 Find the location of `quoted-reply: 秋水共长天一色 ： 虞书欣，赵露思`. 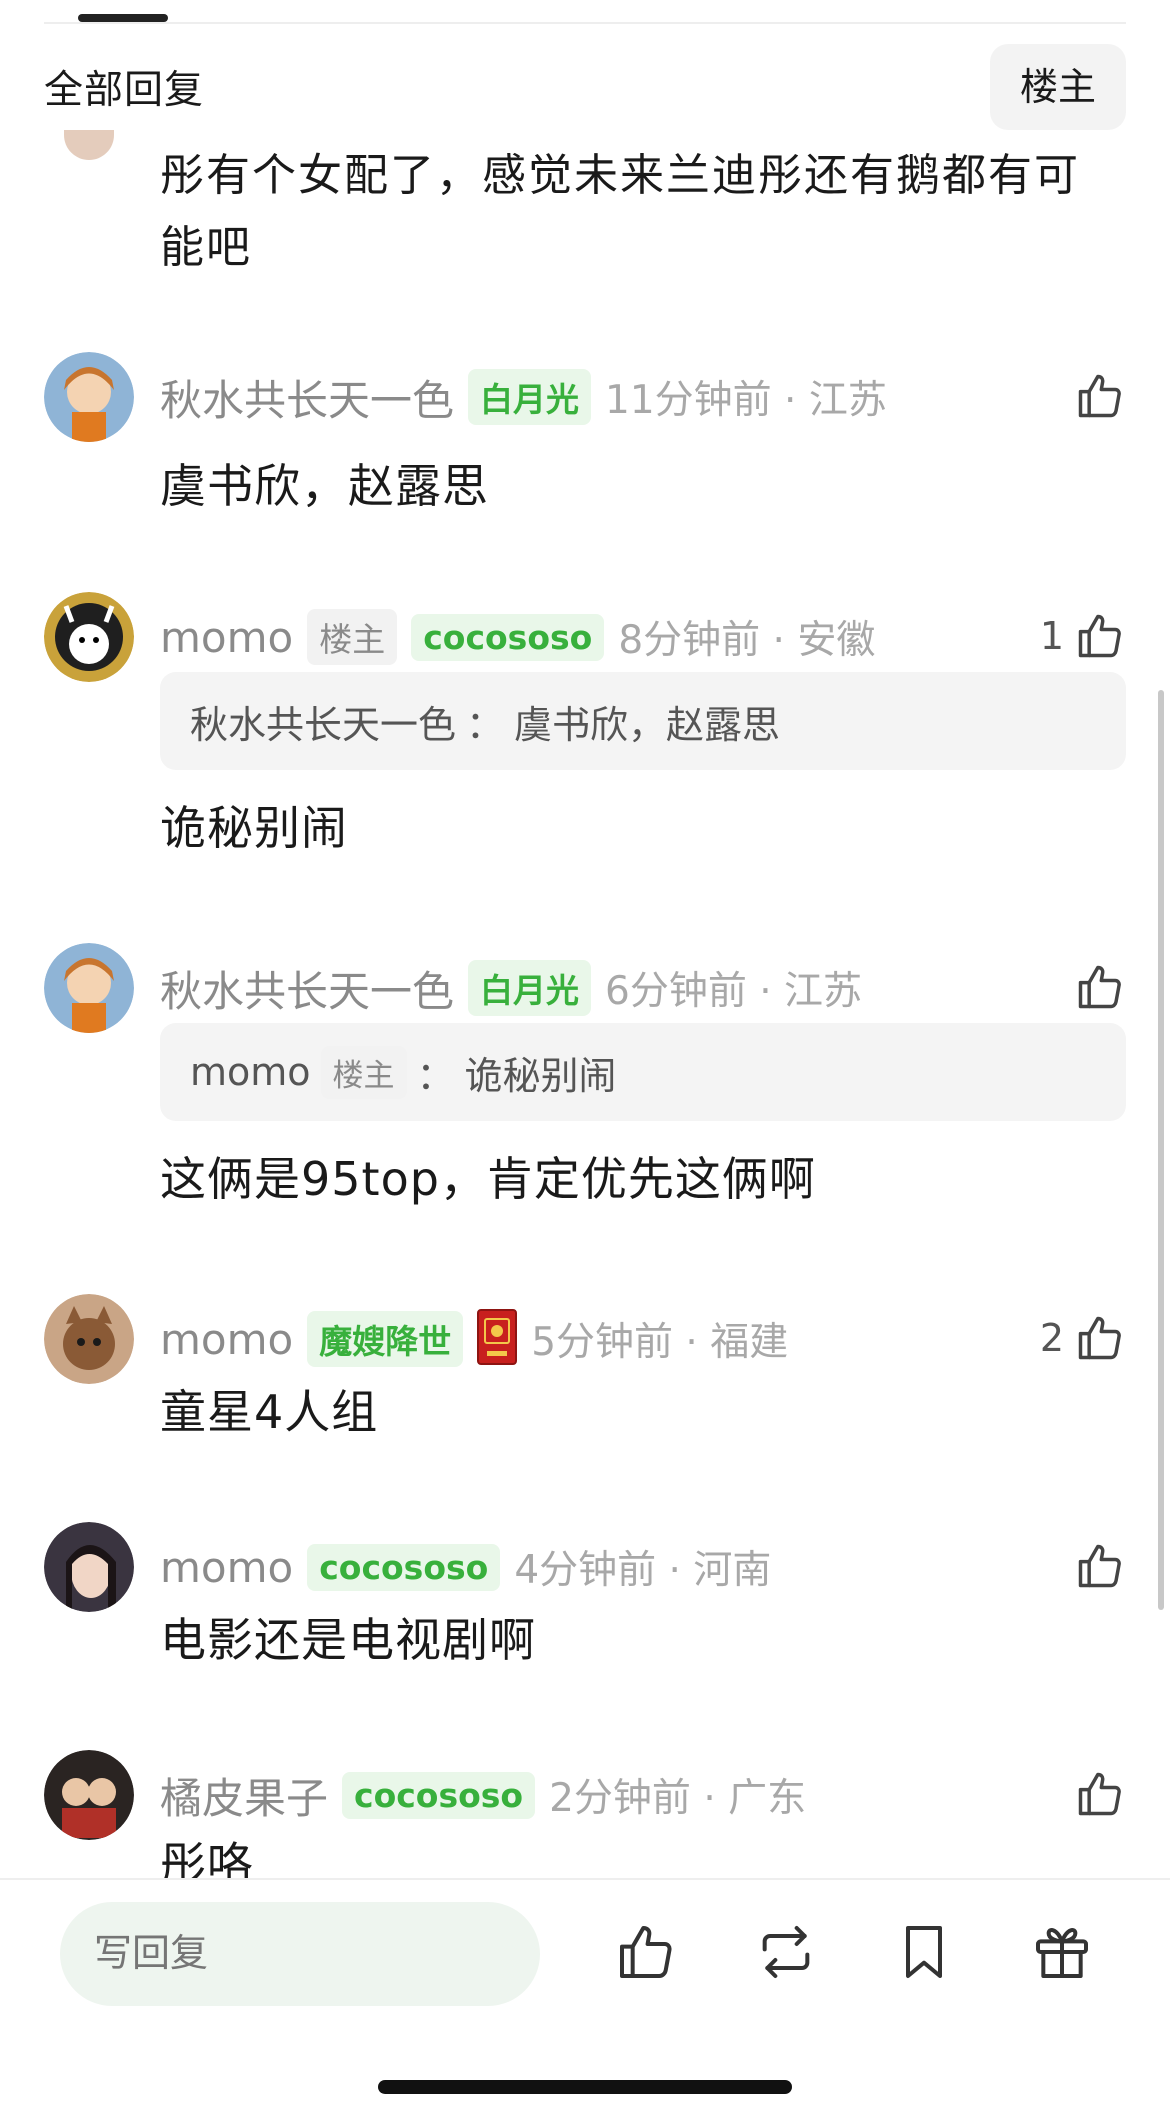

quoted-reply: 秋水共长天一色 ： 虞书欣，赵露思 is located at coordinates (643, 721).